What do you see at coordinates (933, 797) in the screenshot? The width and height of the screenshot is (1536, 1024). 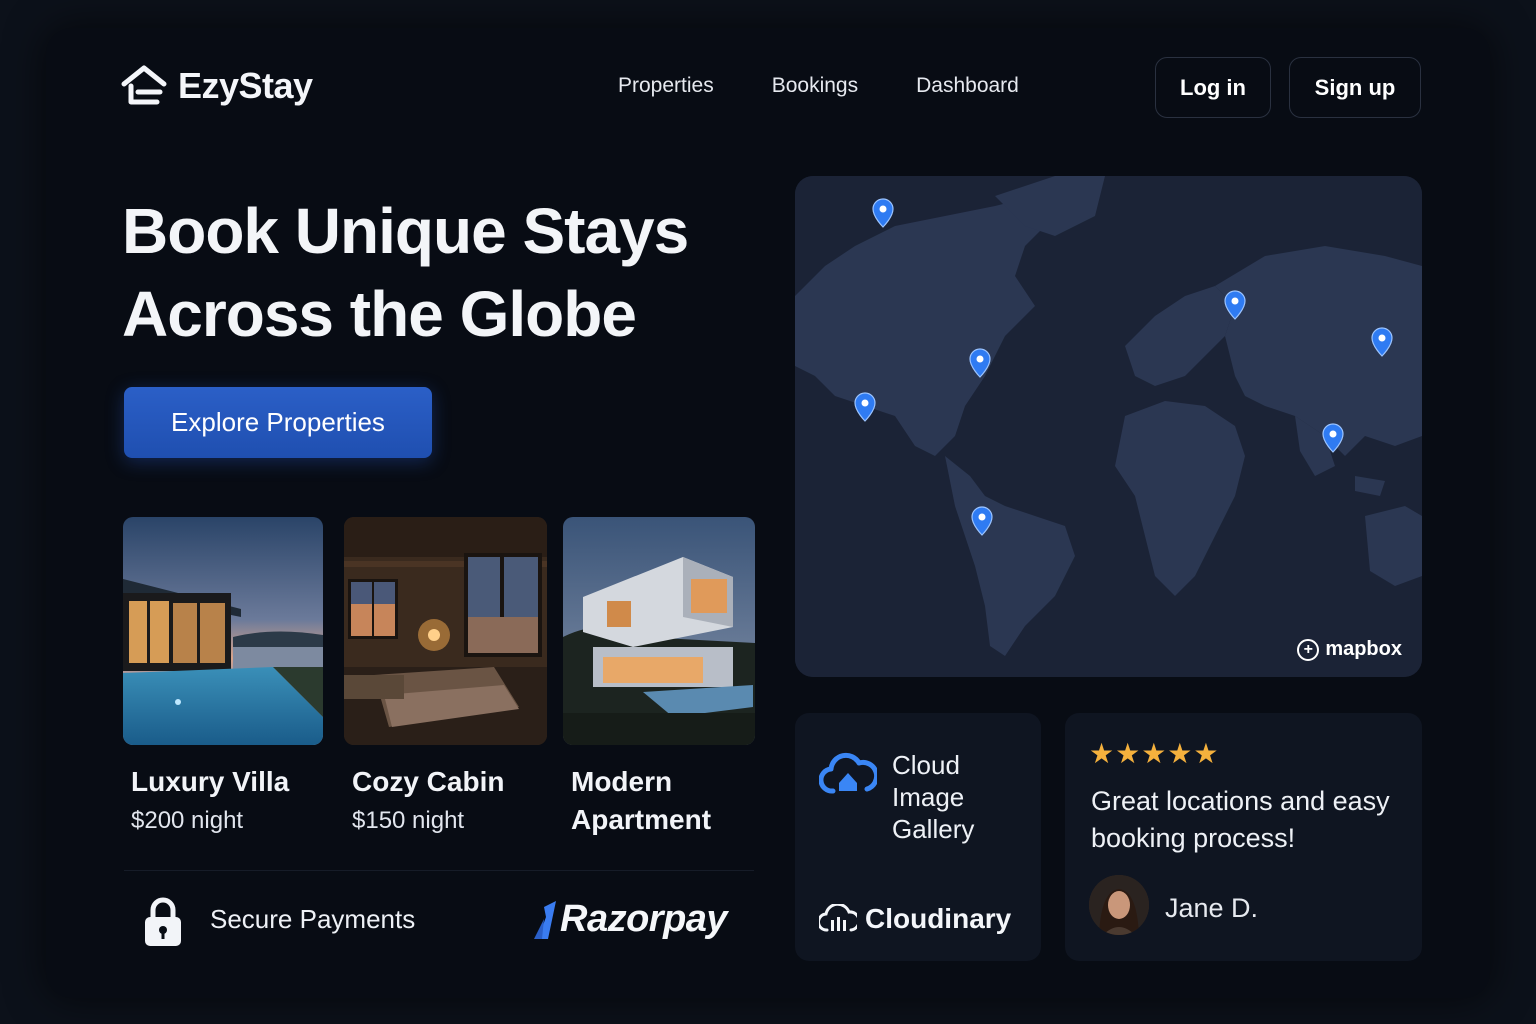 I see `cloud-gallery-title: Cloud Image Gallery` at bounding box center [933, 797].